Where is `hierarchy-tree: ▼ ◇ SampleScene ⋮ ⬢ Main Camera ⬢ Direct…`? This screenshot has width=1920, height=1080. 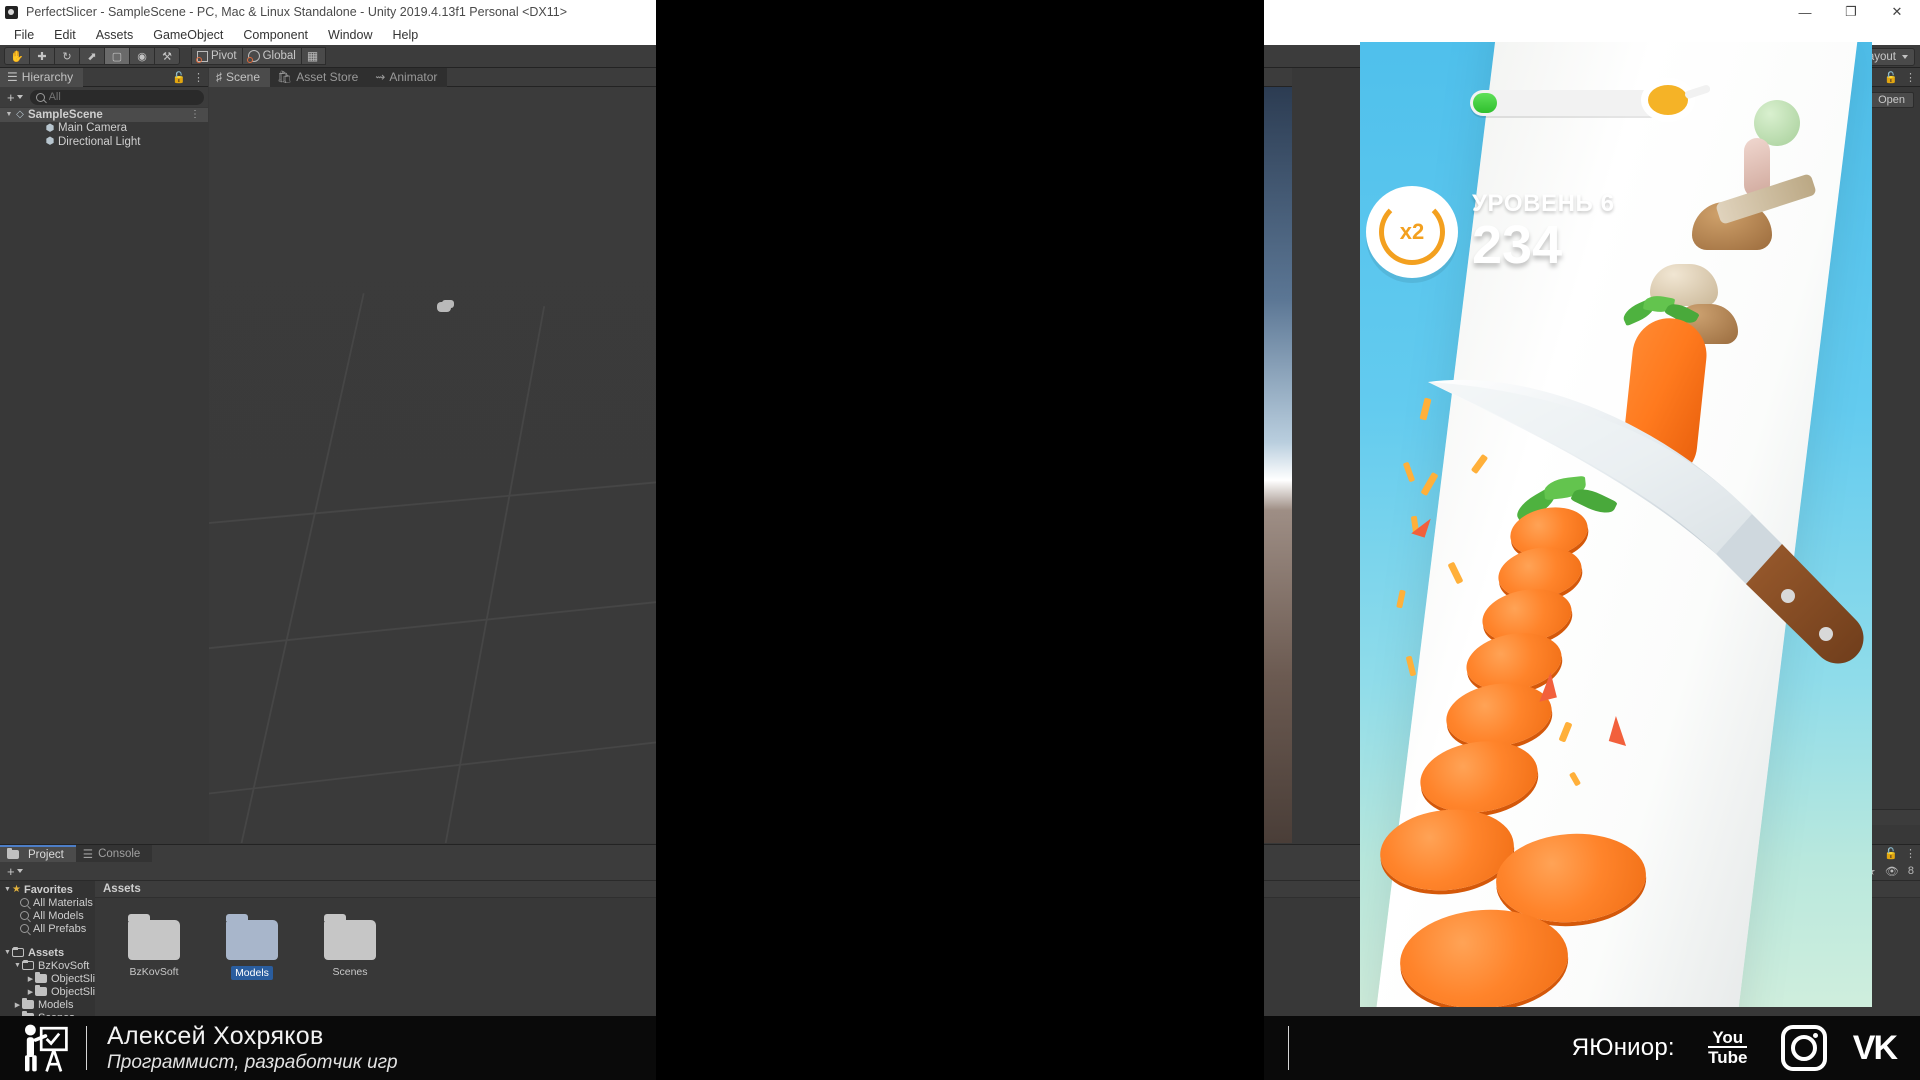 hierarchy-tree: ▼ ◇ SampleScene ⋮ ⬢ Main Camera ⬢ Direct… is located at coordinates (104, 128).